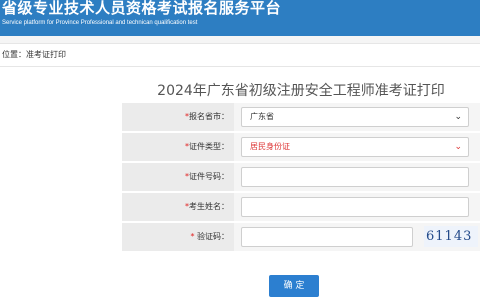 The width and height of the screenshot is (480, 300). Describe the element at coordinates (142, 8) in the screenshot. I see `site-title: 省级专业技术人员资格考试报名服务平台` at that location.